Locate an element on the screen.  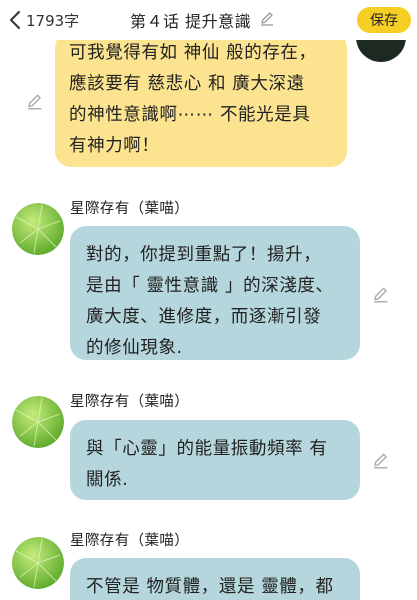
message-line: 廣大度、進修度，而逐漸引發 is located at coordinates (204, 317).